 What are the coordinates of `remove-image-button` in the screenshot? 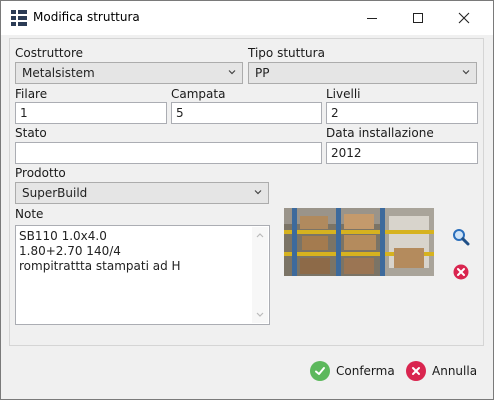 It's located at (461, 272).